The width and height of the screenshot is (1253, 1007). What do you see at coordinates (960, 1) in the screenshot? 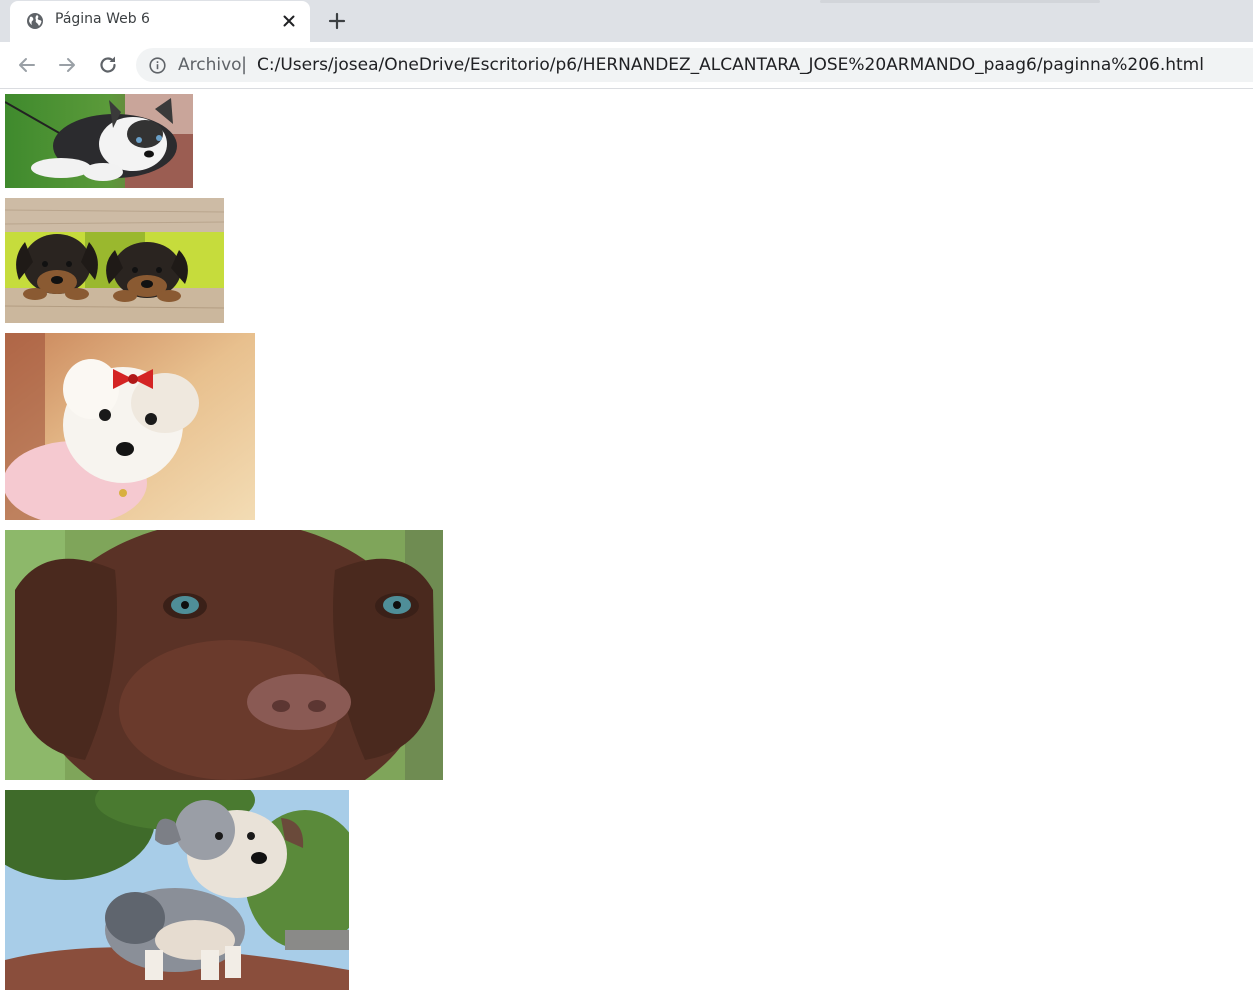
I see `tab-strip-divider` at bounding box center [960, 1].